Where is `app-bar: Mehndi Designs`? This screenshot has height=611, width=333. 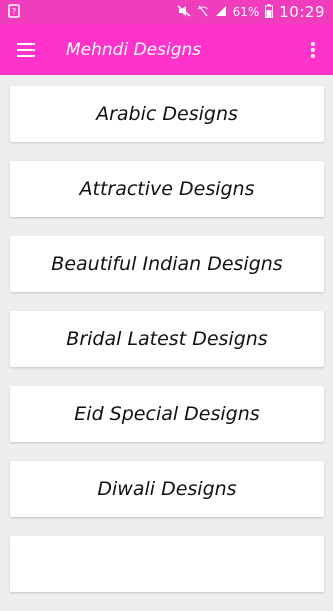
app-bar: Mehndi Designs is located at coordinates (166, 49).